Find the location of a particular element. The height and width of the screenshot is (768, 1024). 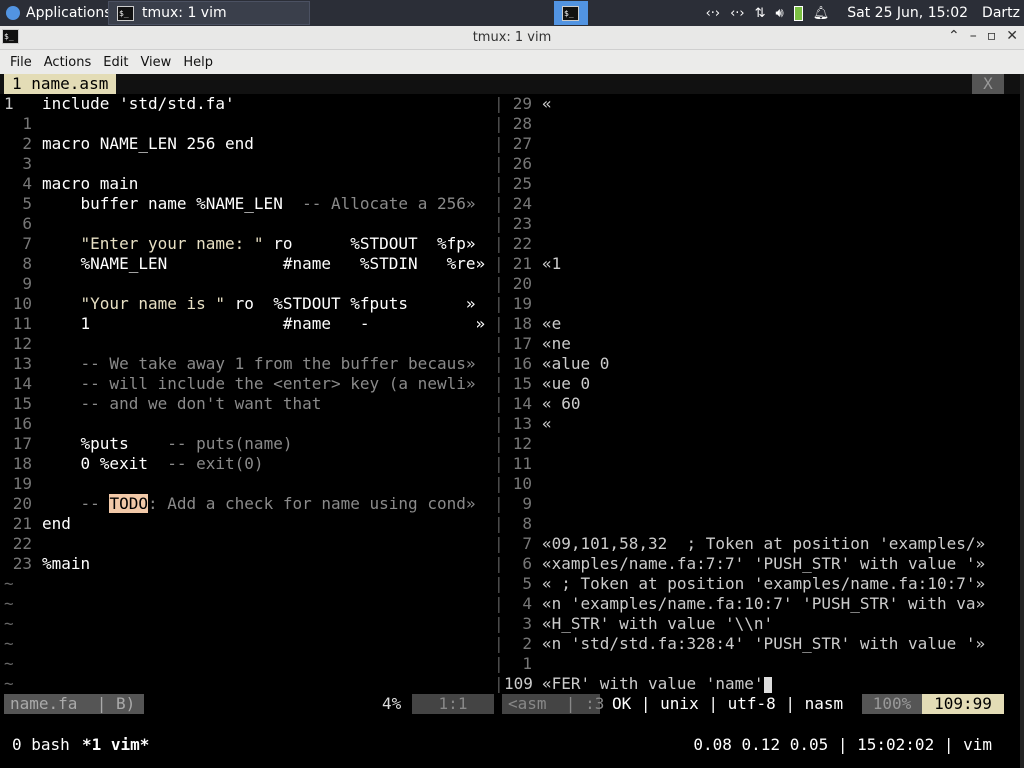

editor-line: 1 is located at coordinates (16, 124).